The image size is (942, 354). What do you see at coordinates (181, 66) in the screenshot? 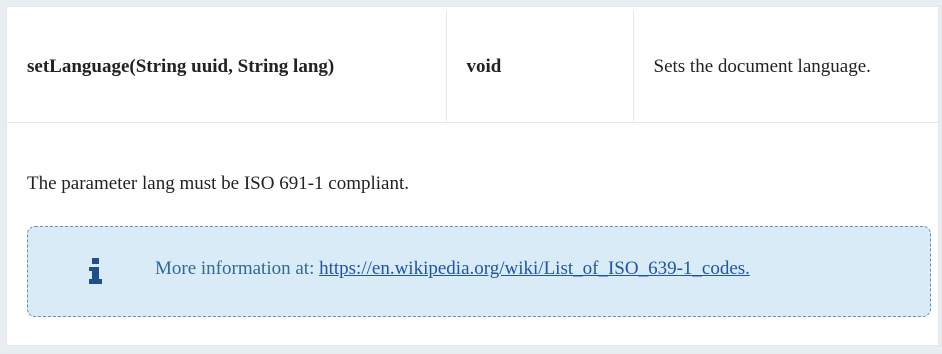
I see `method-signature: setLanguage(String uuid, String lang)` at bounding box center [181, 66].